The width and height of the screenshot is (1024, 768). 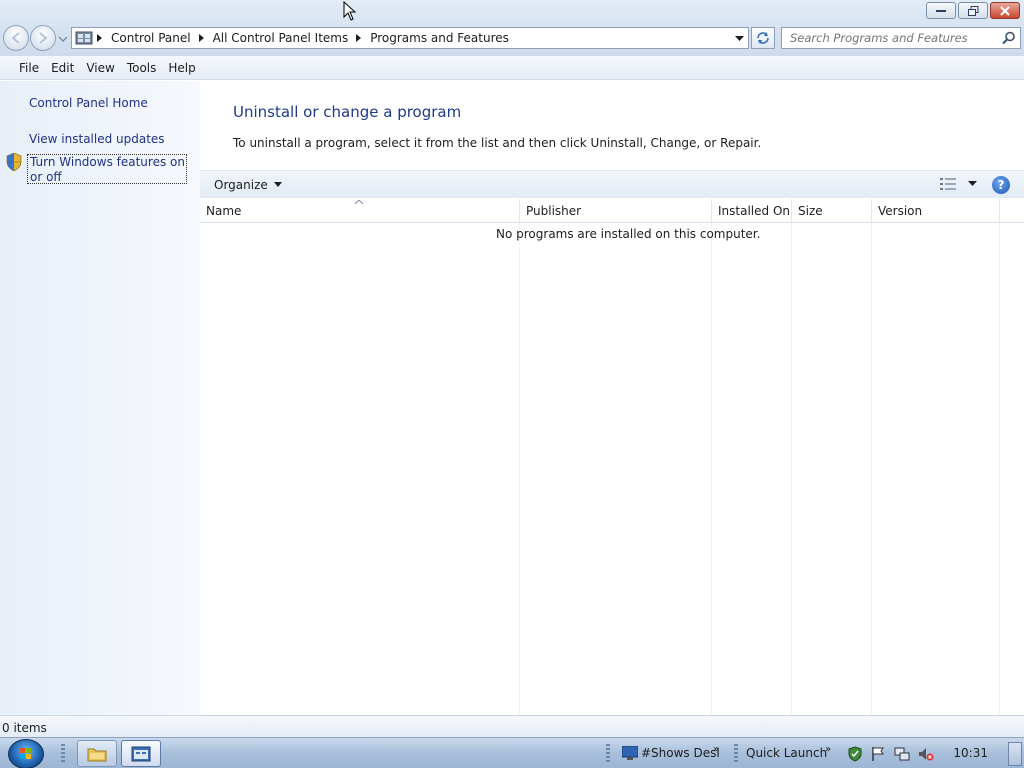 I want to click on control-panel-window-icon, so click(x=141, y=753).